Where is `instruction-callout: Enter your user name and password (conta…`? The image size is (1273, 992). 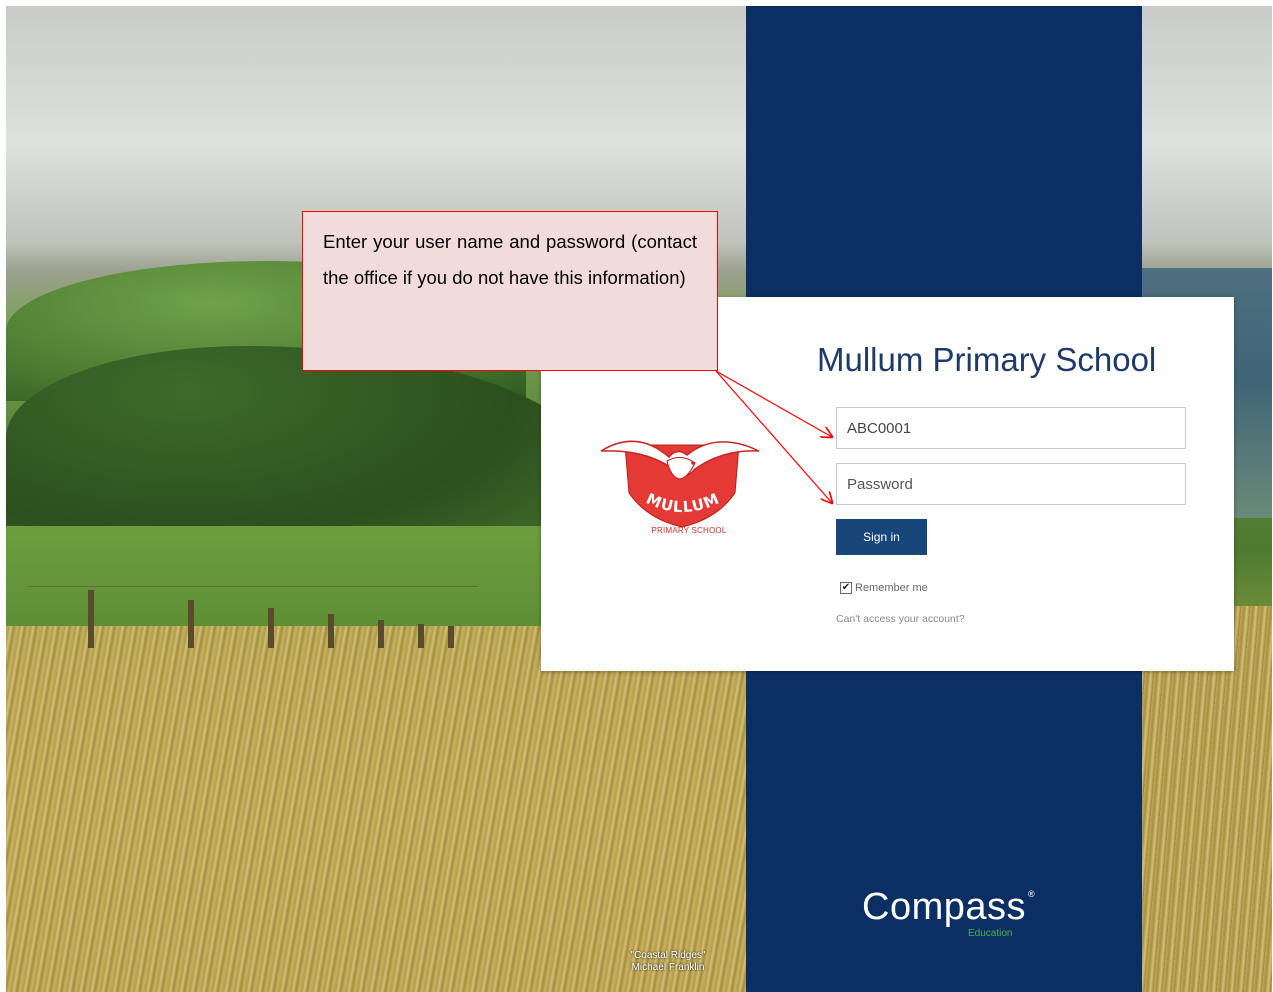
instruction-callout: Enter your user name and password (conta… is located at coordinates (510, 291).